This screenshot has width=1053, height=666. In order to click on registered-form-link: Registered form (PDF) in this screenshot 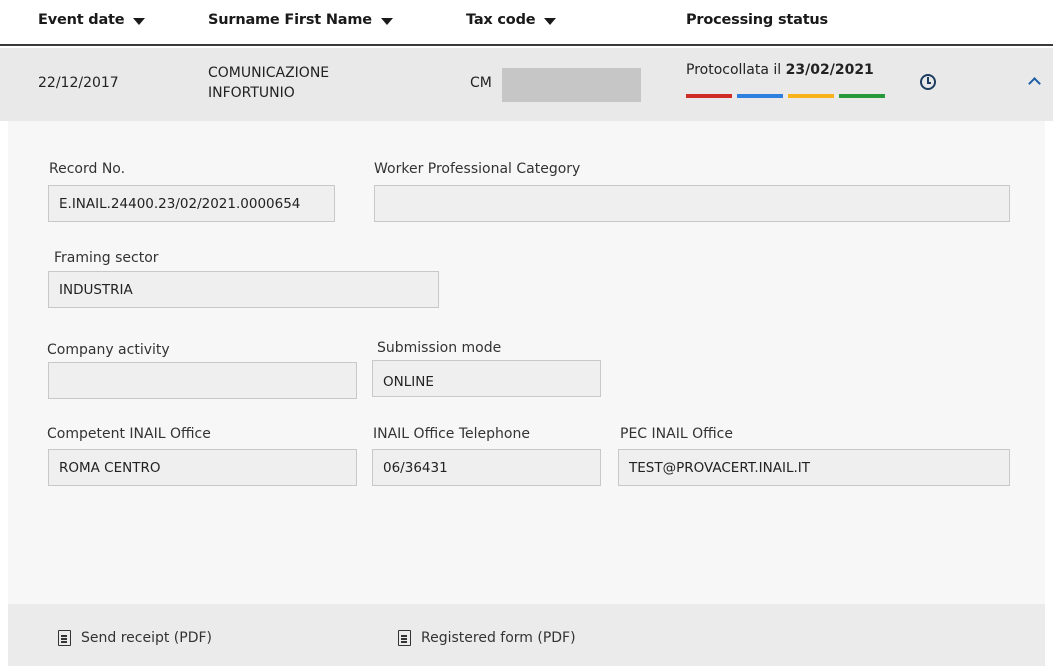, I will do `click(487, 638)`.